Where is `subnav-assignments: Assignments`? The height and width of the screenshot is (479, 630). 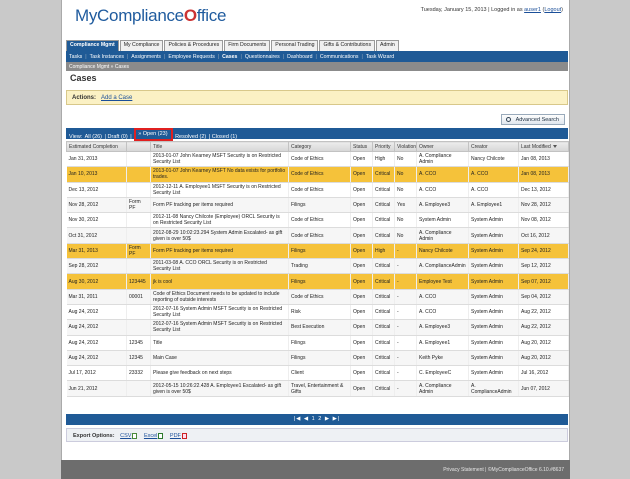
subnav-assignments: Assignments is located at coordinates (146, 57).